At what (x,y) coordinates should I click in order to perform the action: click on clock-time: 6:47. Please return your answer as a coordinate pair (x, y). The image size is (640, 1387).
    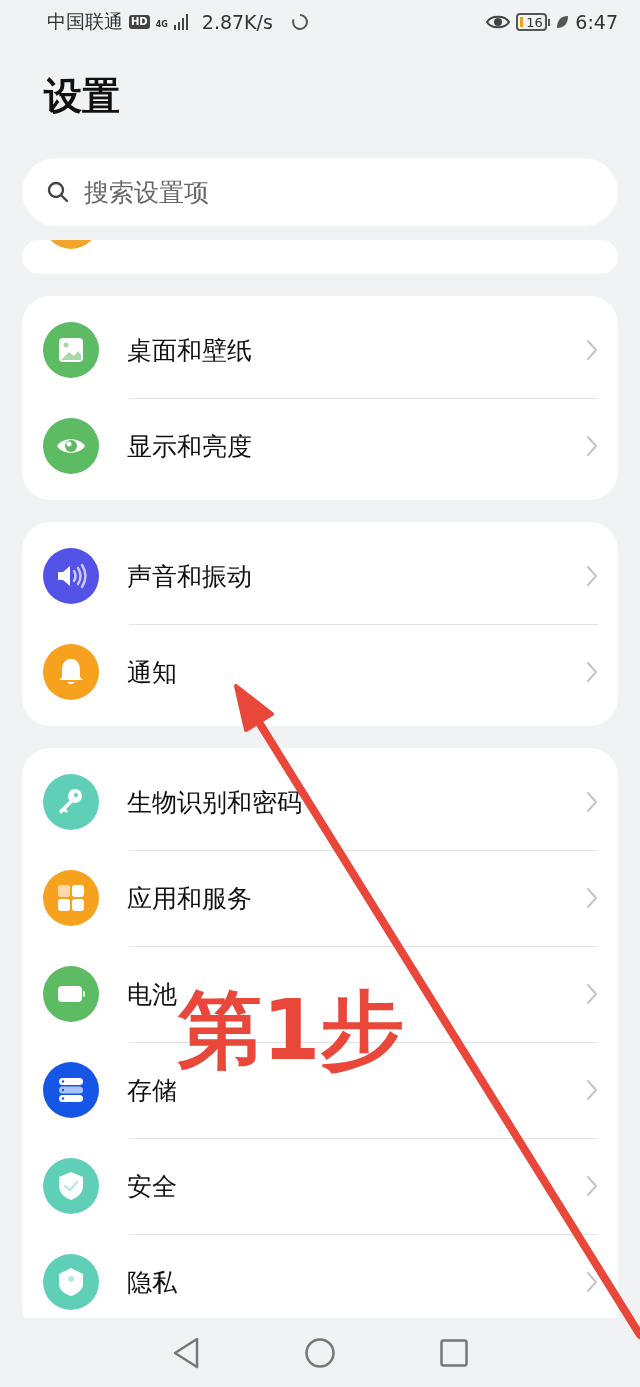
    Looking at the image, I should click on (596, 22).